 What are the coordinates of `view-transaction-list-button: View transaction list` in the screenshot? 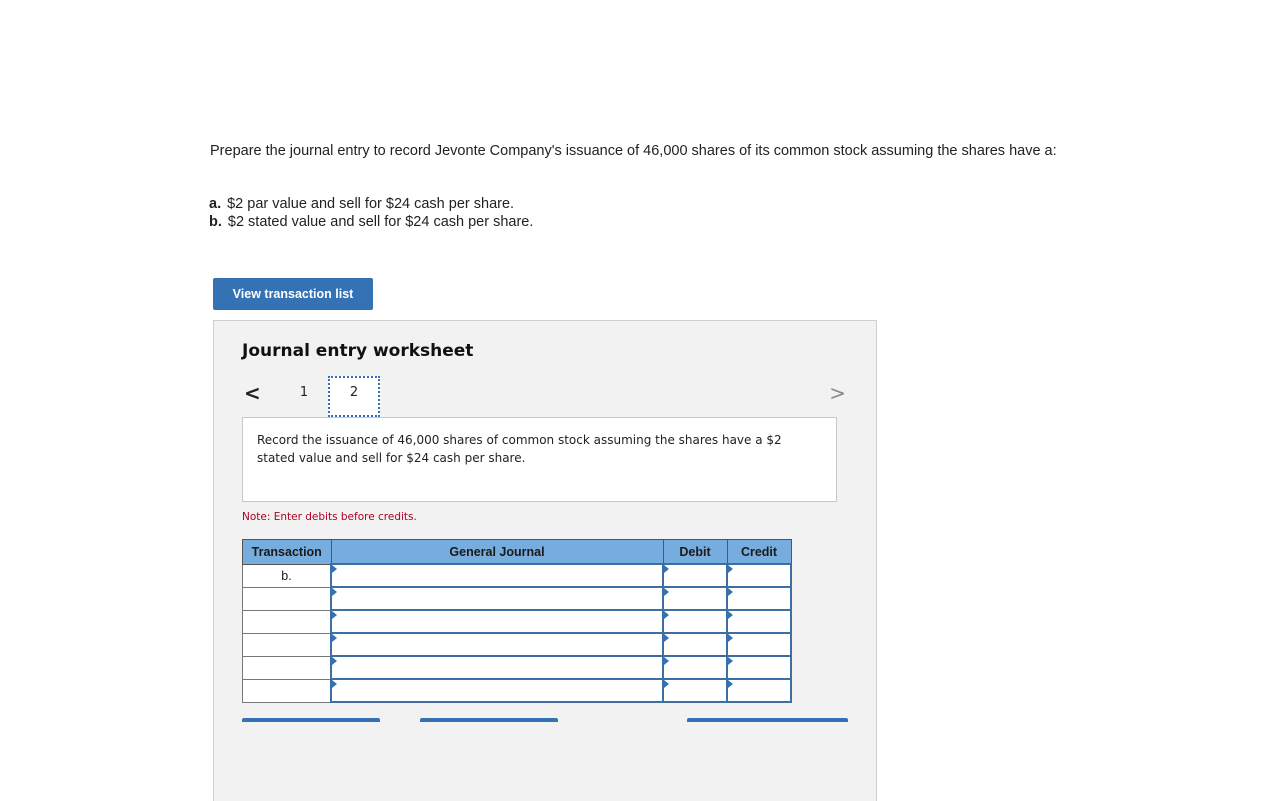 It's located at (293, 294).